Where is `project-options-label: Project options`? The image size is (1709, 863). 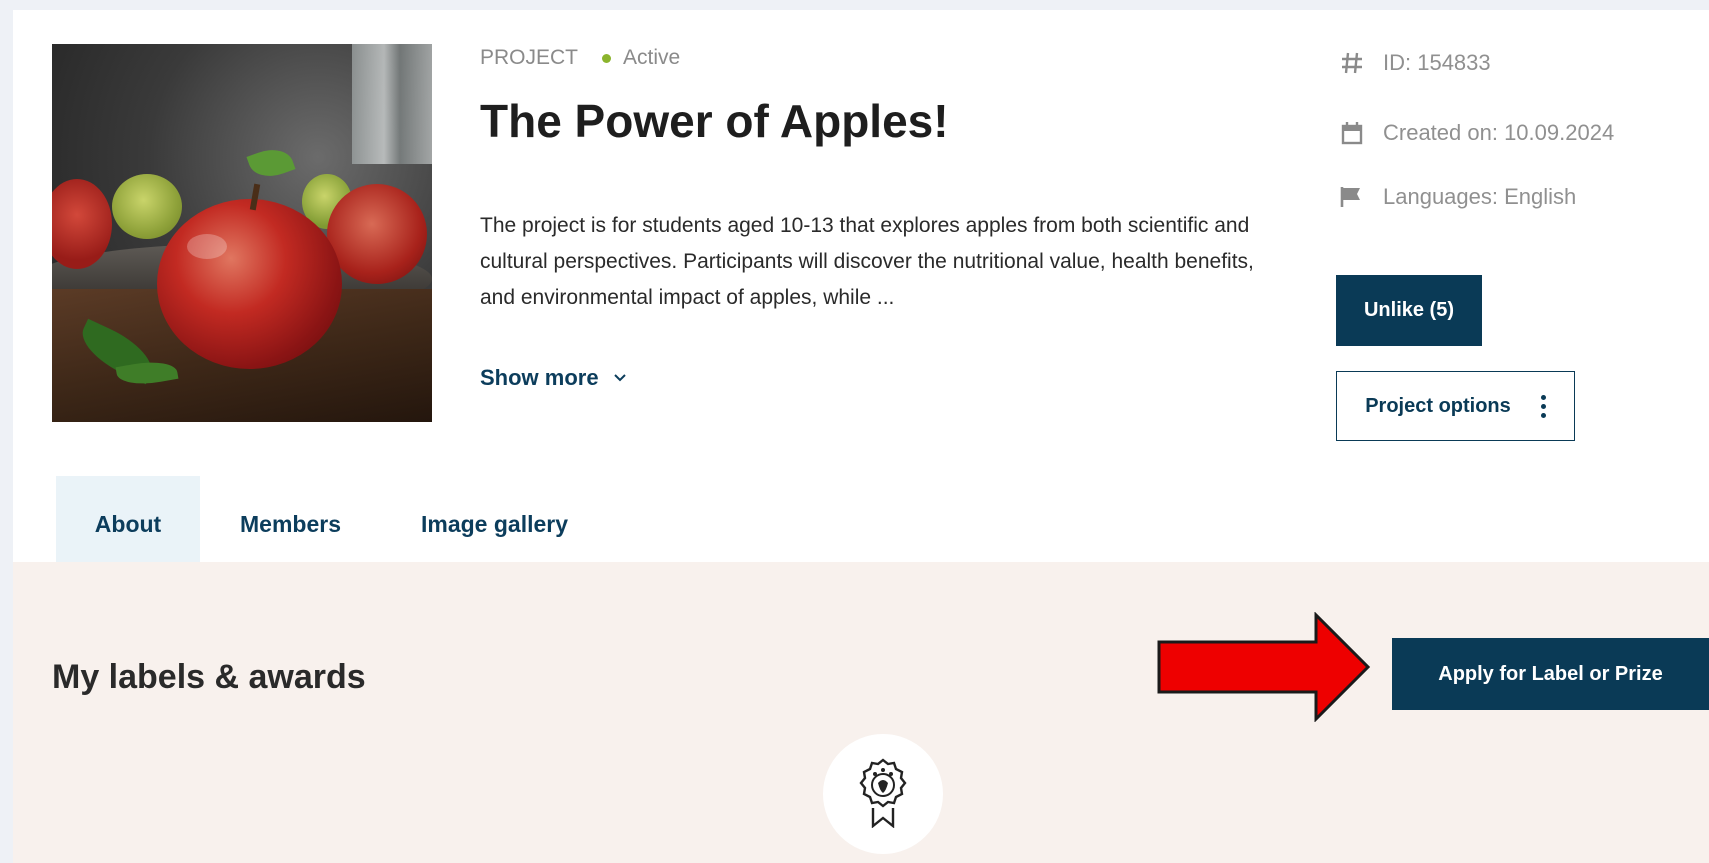 project-options-label: Project options is located at coordinates (1438, 405).